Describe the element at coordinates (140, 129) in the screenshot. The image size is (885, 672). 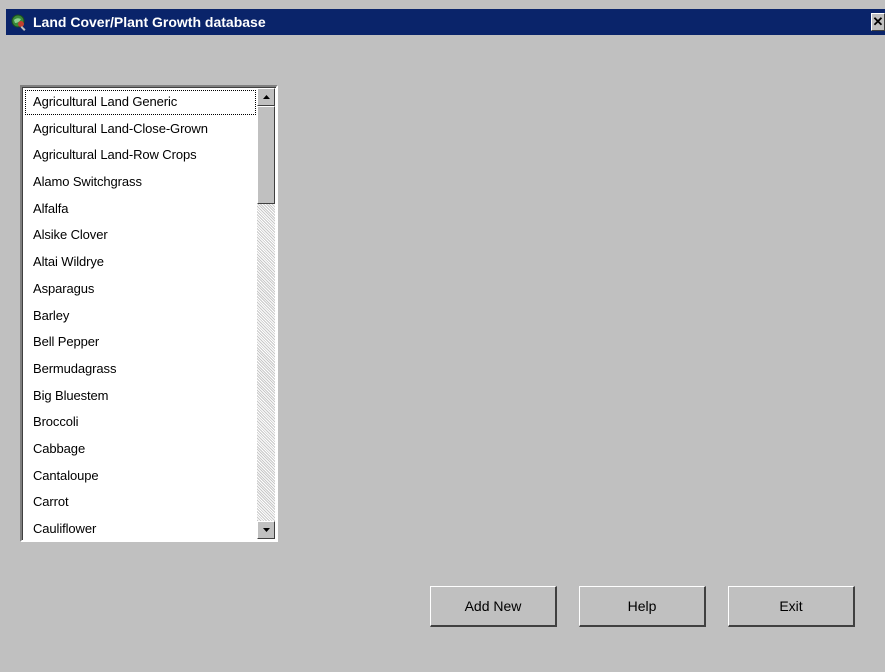
I see `list-item: Agricultural Land-Close-Grown` at that location.